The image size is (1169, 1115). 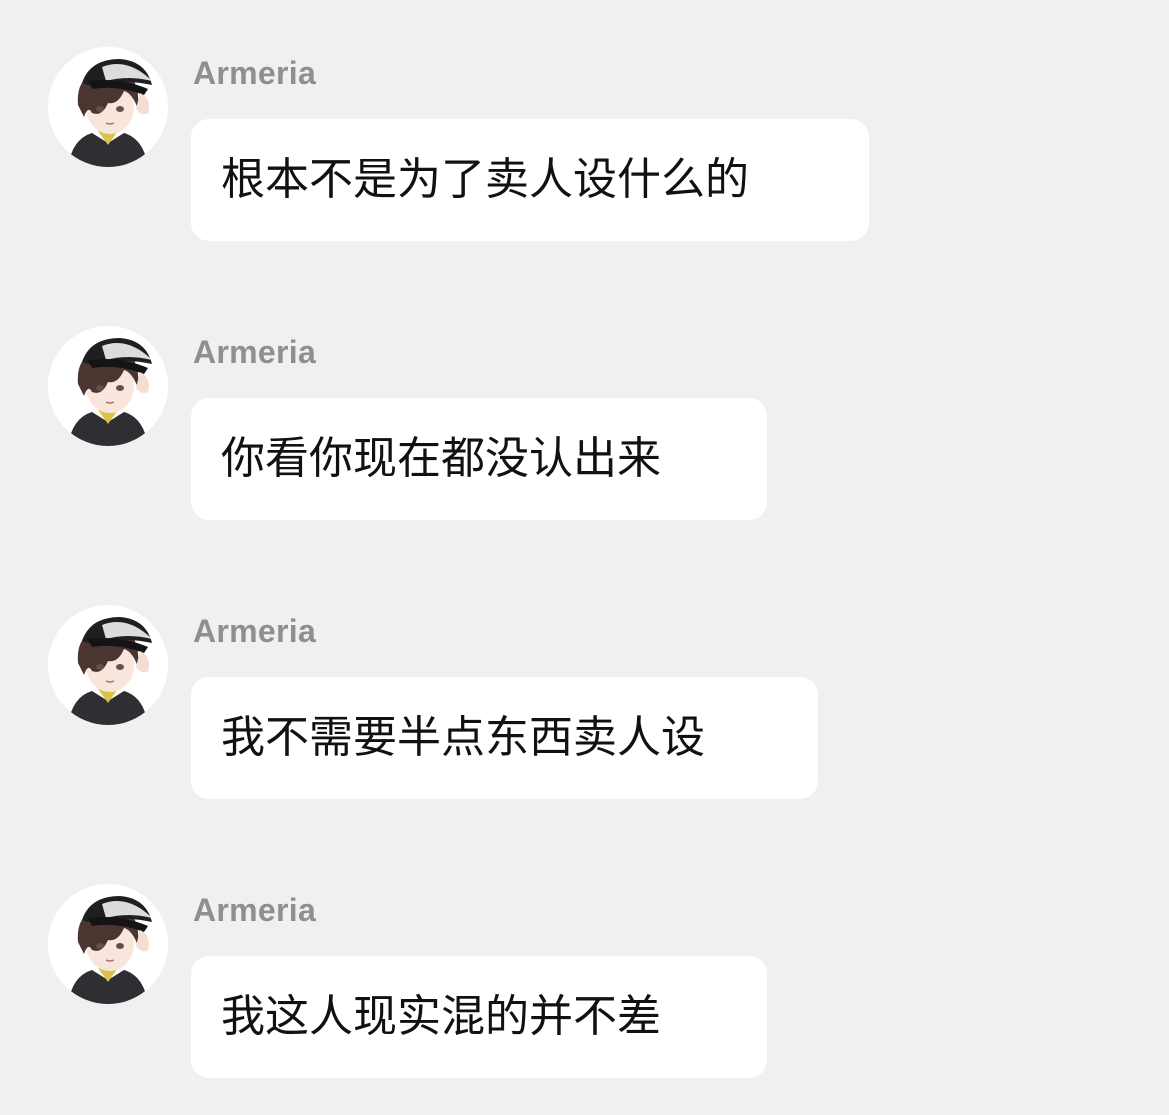 I want to click on message-bubble: 根本不是为了卖人设什么的, so click(x=530, y=180).